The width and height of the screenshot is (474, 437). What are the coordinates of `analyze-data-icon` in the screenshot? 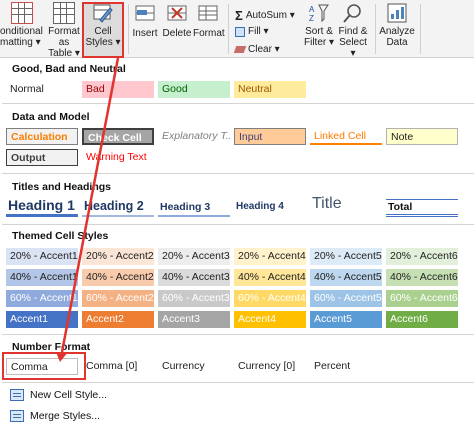 It's located at (397, 13).